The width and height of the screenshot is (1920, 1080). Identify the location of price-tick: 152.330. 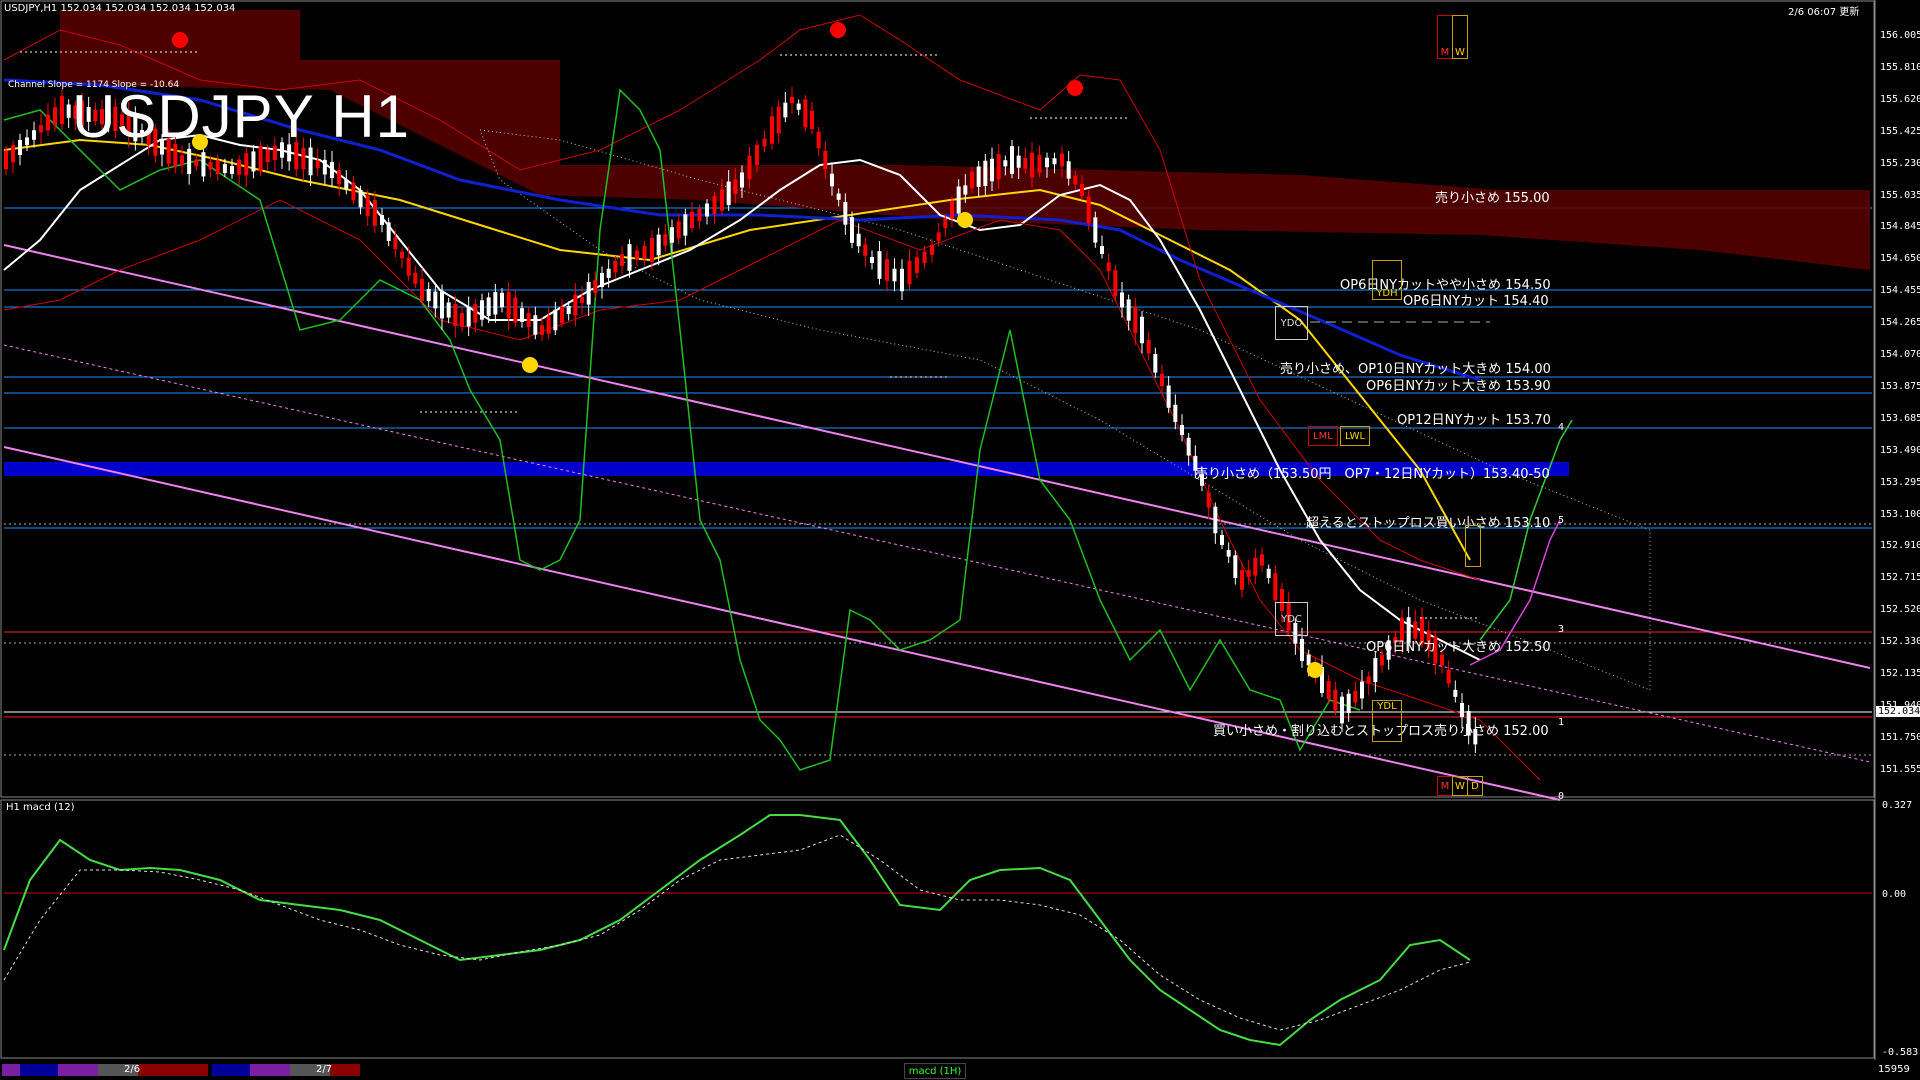
(1900, 642).